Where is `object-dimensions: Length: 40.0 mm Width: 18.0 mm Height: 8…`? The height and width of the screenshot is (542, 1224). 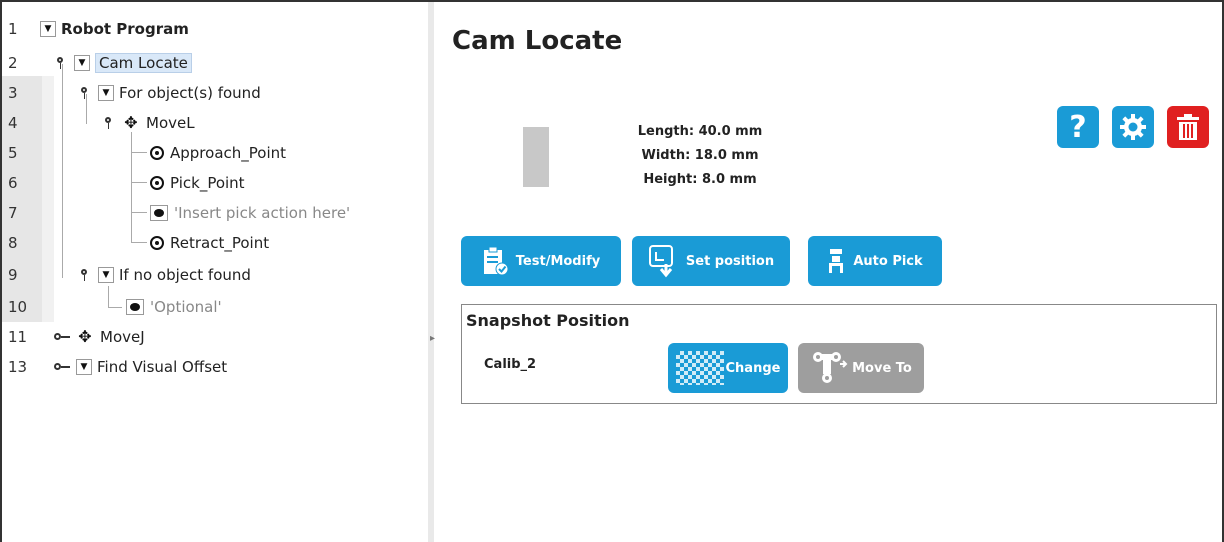 object-dimensions: Length: 40.0 mm Width: 18.0 mm Height: 8… is located at coordinates (700, 156).